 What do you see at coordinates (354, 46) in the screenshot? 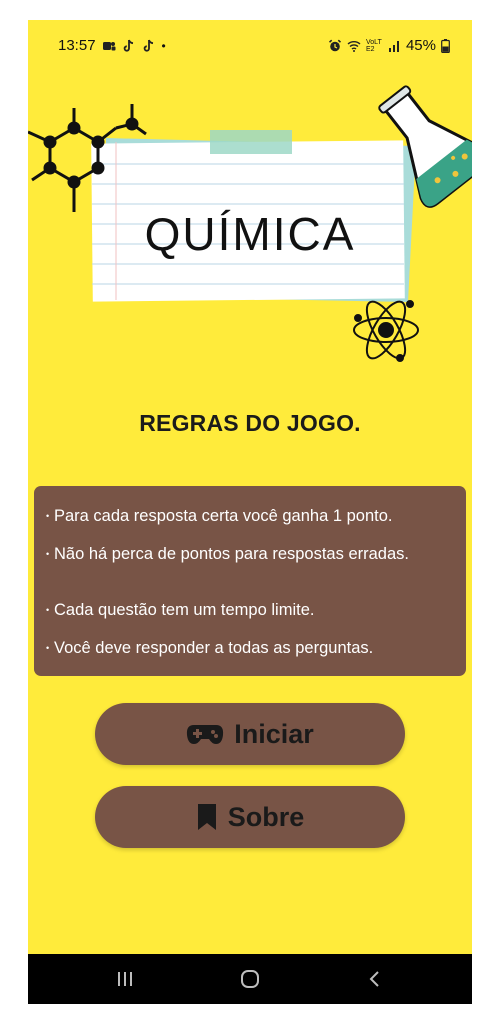
I see `wifi-icon` at bounding box center [354, 46].